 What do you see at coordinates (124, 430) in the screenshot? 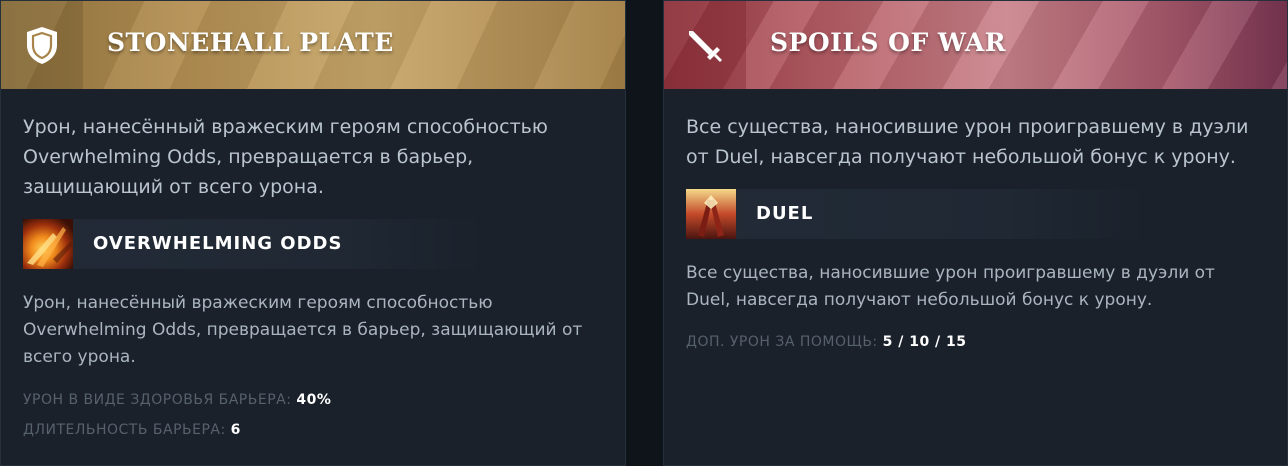
I see `stat-label: ДЛИТЕЛЬНОСТЬ БАРЬЕРА:` at bounding box center [124, 430].